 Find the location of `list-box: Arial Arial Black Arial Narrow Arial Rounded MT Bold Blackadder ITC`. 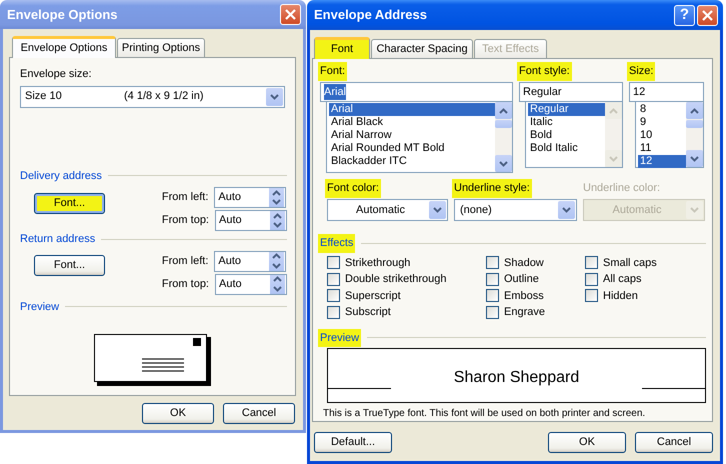

list-box: Arial Arial Black Arial Narrow Arial Rounded MT Bold Blackadder ITC is located at coordinates (419, 137).